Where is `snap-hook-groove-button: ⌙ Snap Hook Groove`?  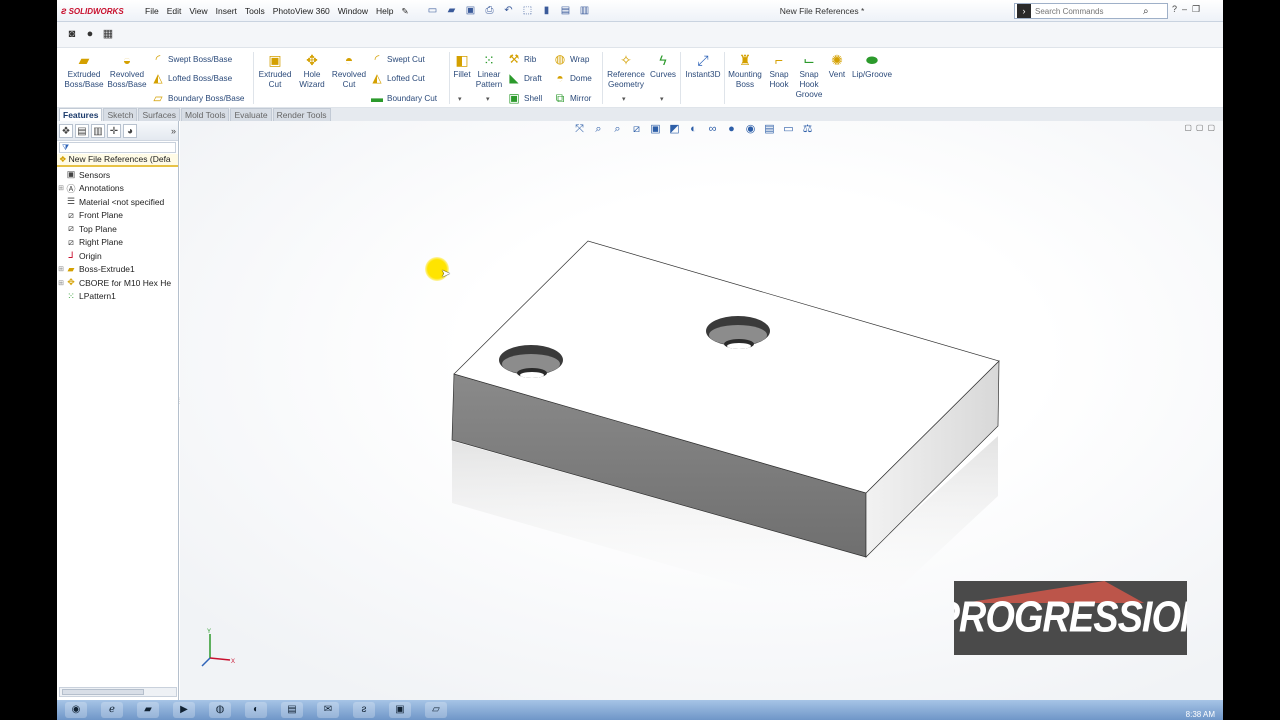
snap-hook-groove-button: ⌙ Snap Hook Groove is located at coordinates (809, 76).